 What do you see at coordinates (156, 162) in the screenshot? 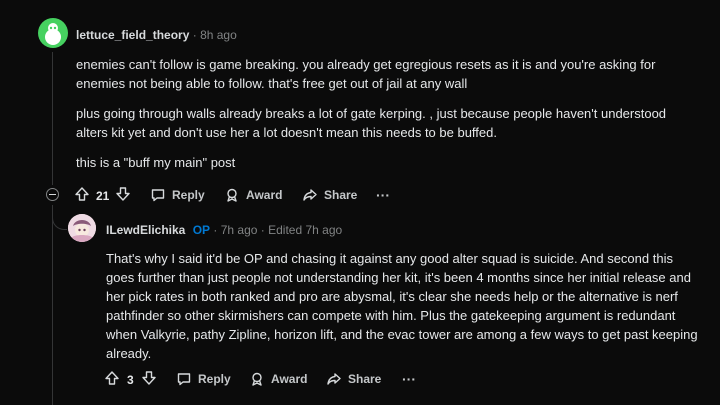
I see `comment-paragraph: this is a "buff my main" post` at bounding box center [156, 162].